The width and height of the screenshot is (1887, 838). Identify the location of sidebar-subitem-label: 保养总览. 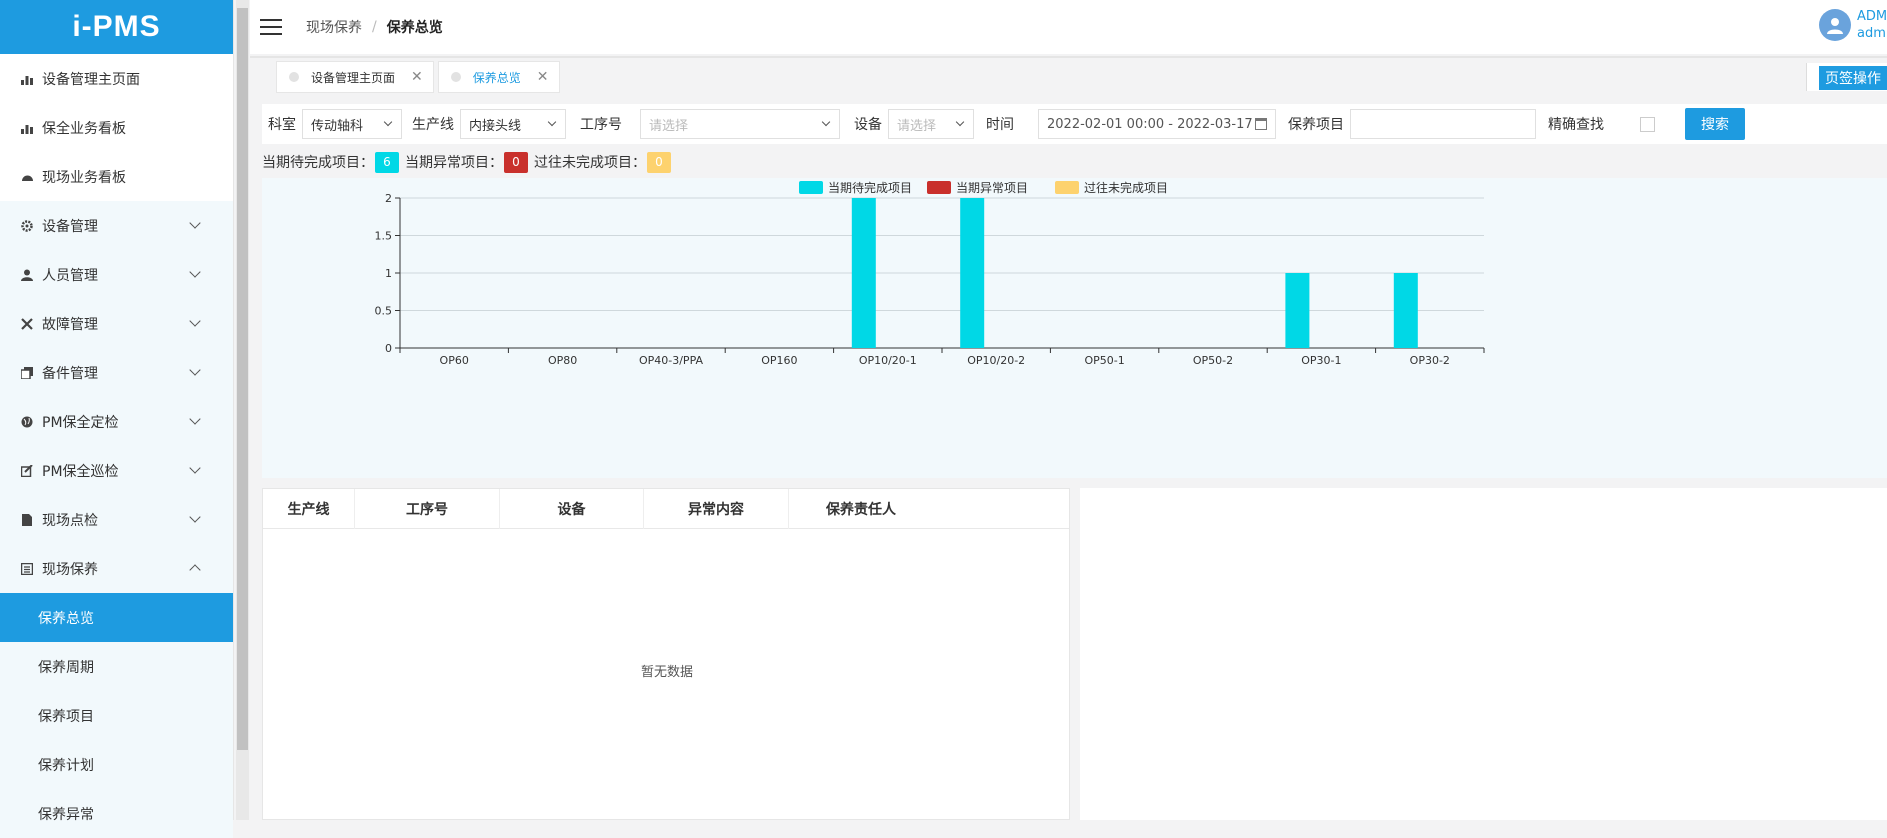
(66, 618).